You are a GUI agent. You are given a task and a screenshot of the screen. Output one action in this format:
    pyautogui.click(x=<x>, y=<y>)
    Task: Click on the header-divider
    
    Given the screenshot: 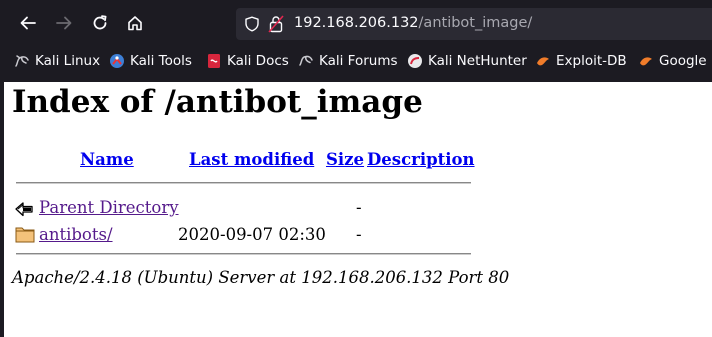 What is the action you would take?
    pyautogui.click(x=243, y=183)
    